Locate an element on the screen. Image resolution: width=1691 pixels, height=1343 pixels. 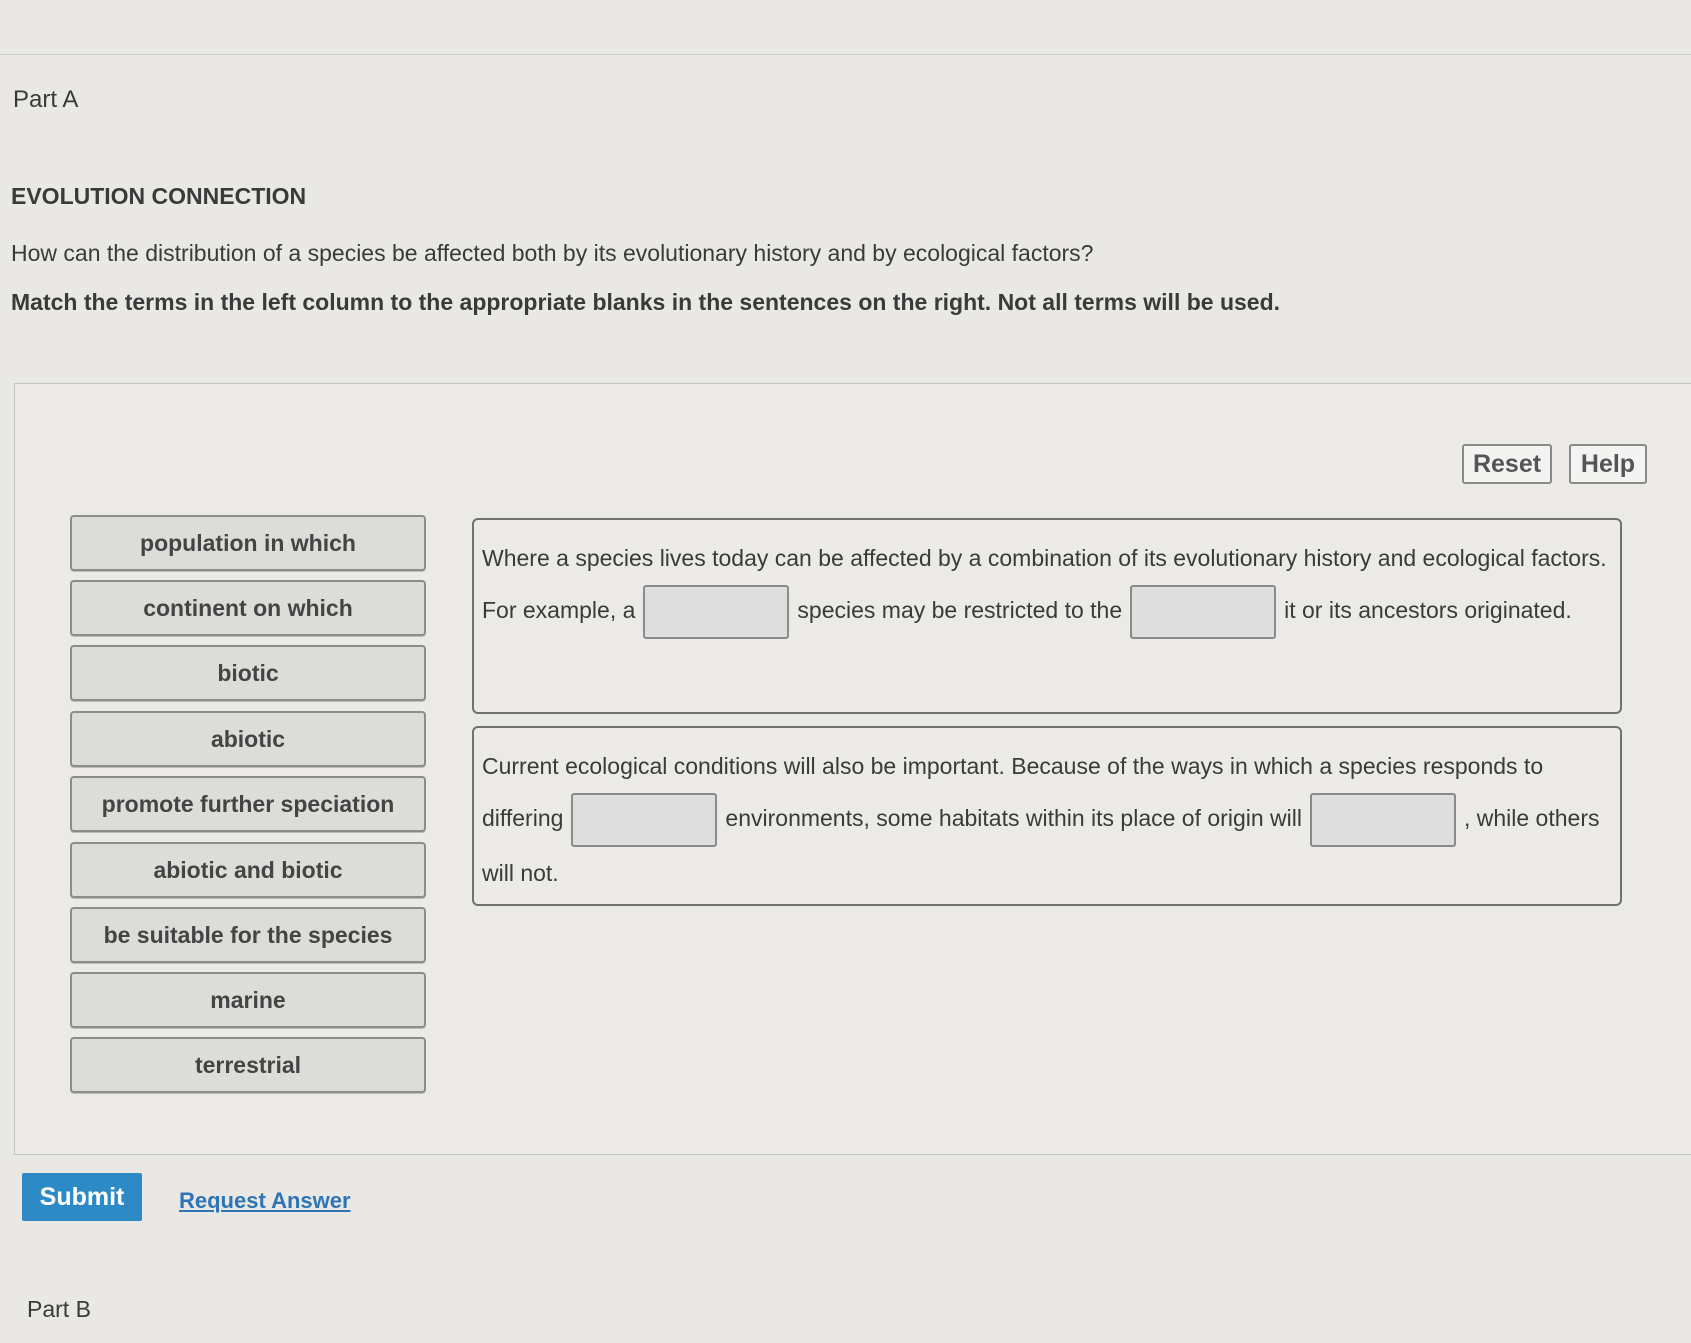
sentence-text: species may be restricted to the is located at coordinates (960, 610).